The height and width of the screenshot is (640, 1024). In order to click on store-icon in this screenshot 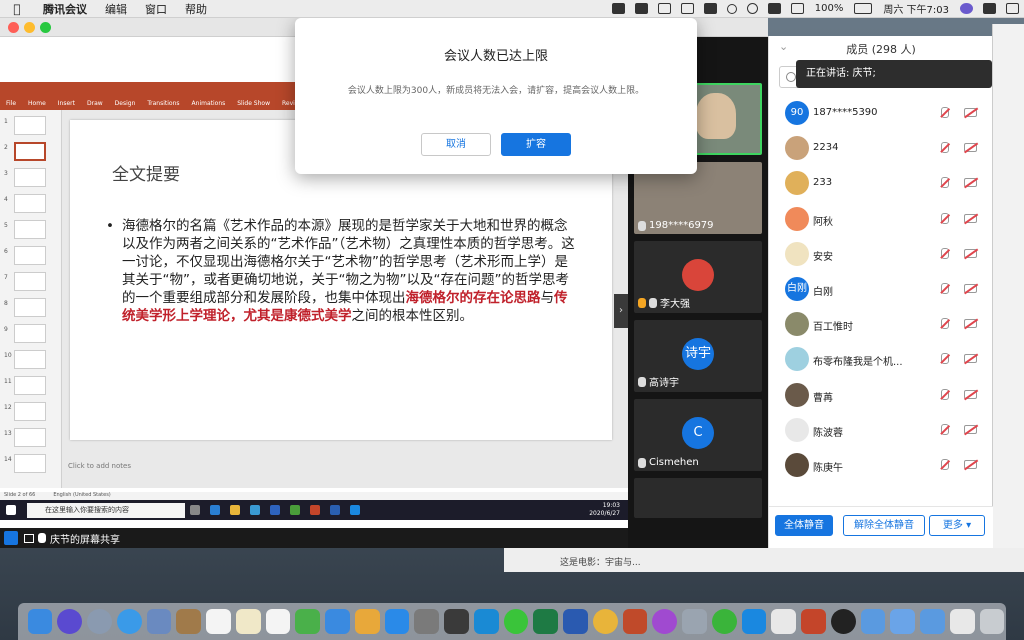, I will do `click(255, 510)`.